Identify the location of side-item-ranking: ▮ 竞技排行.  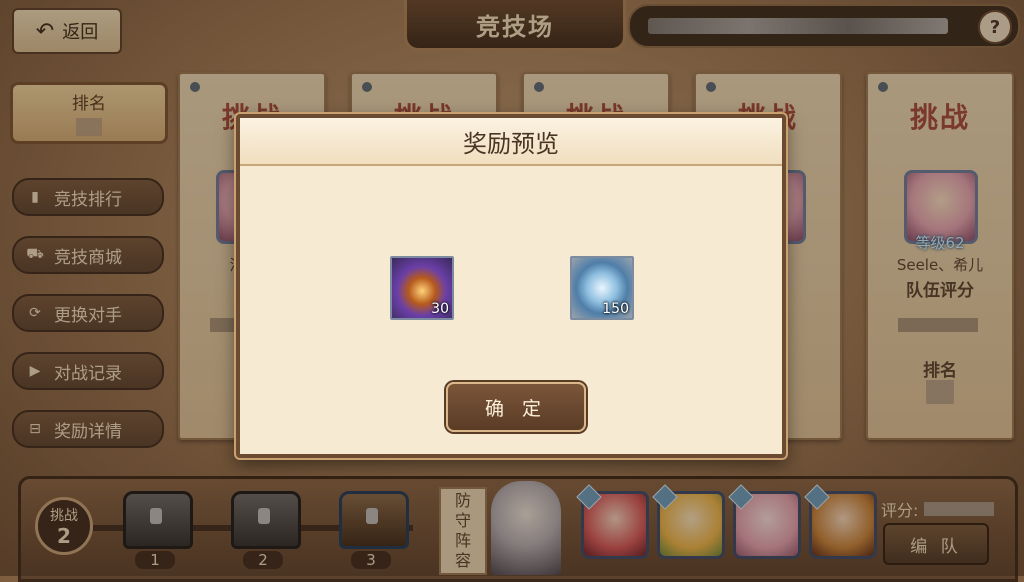
(88, 197).